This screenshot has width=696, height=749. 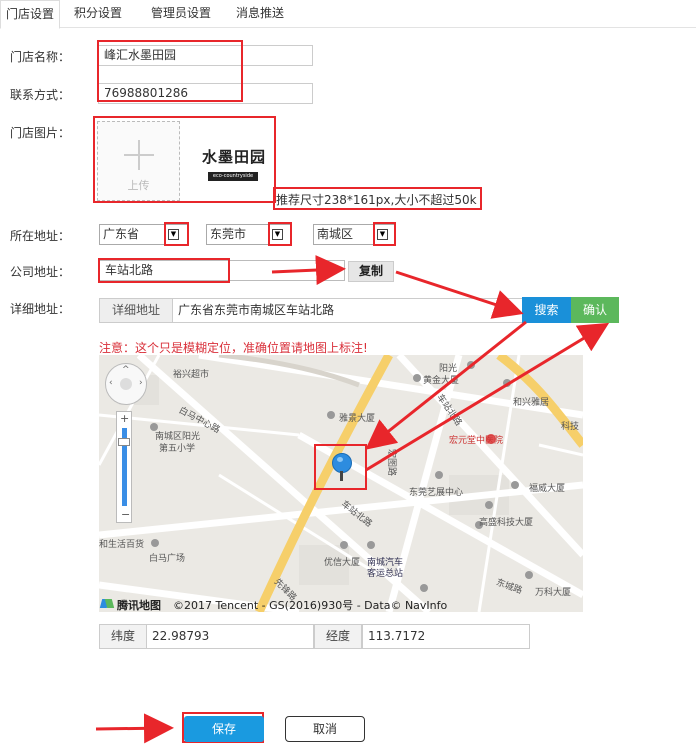 I want to click on arrow-to-marker, so click(x=446, y=385).